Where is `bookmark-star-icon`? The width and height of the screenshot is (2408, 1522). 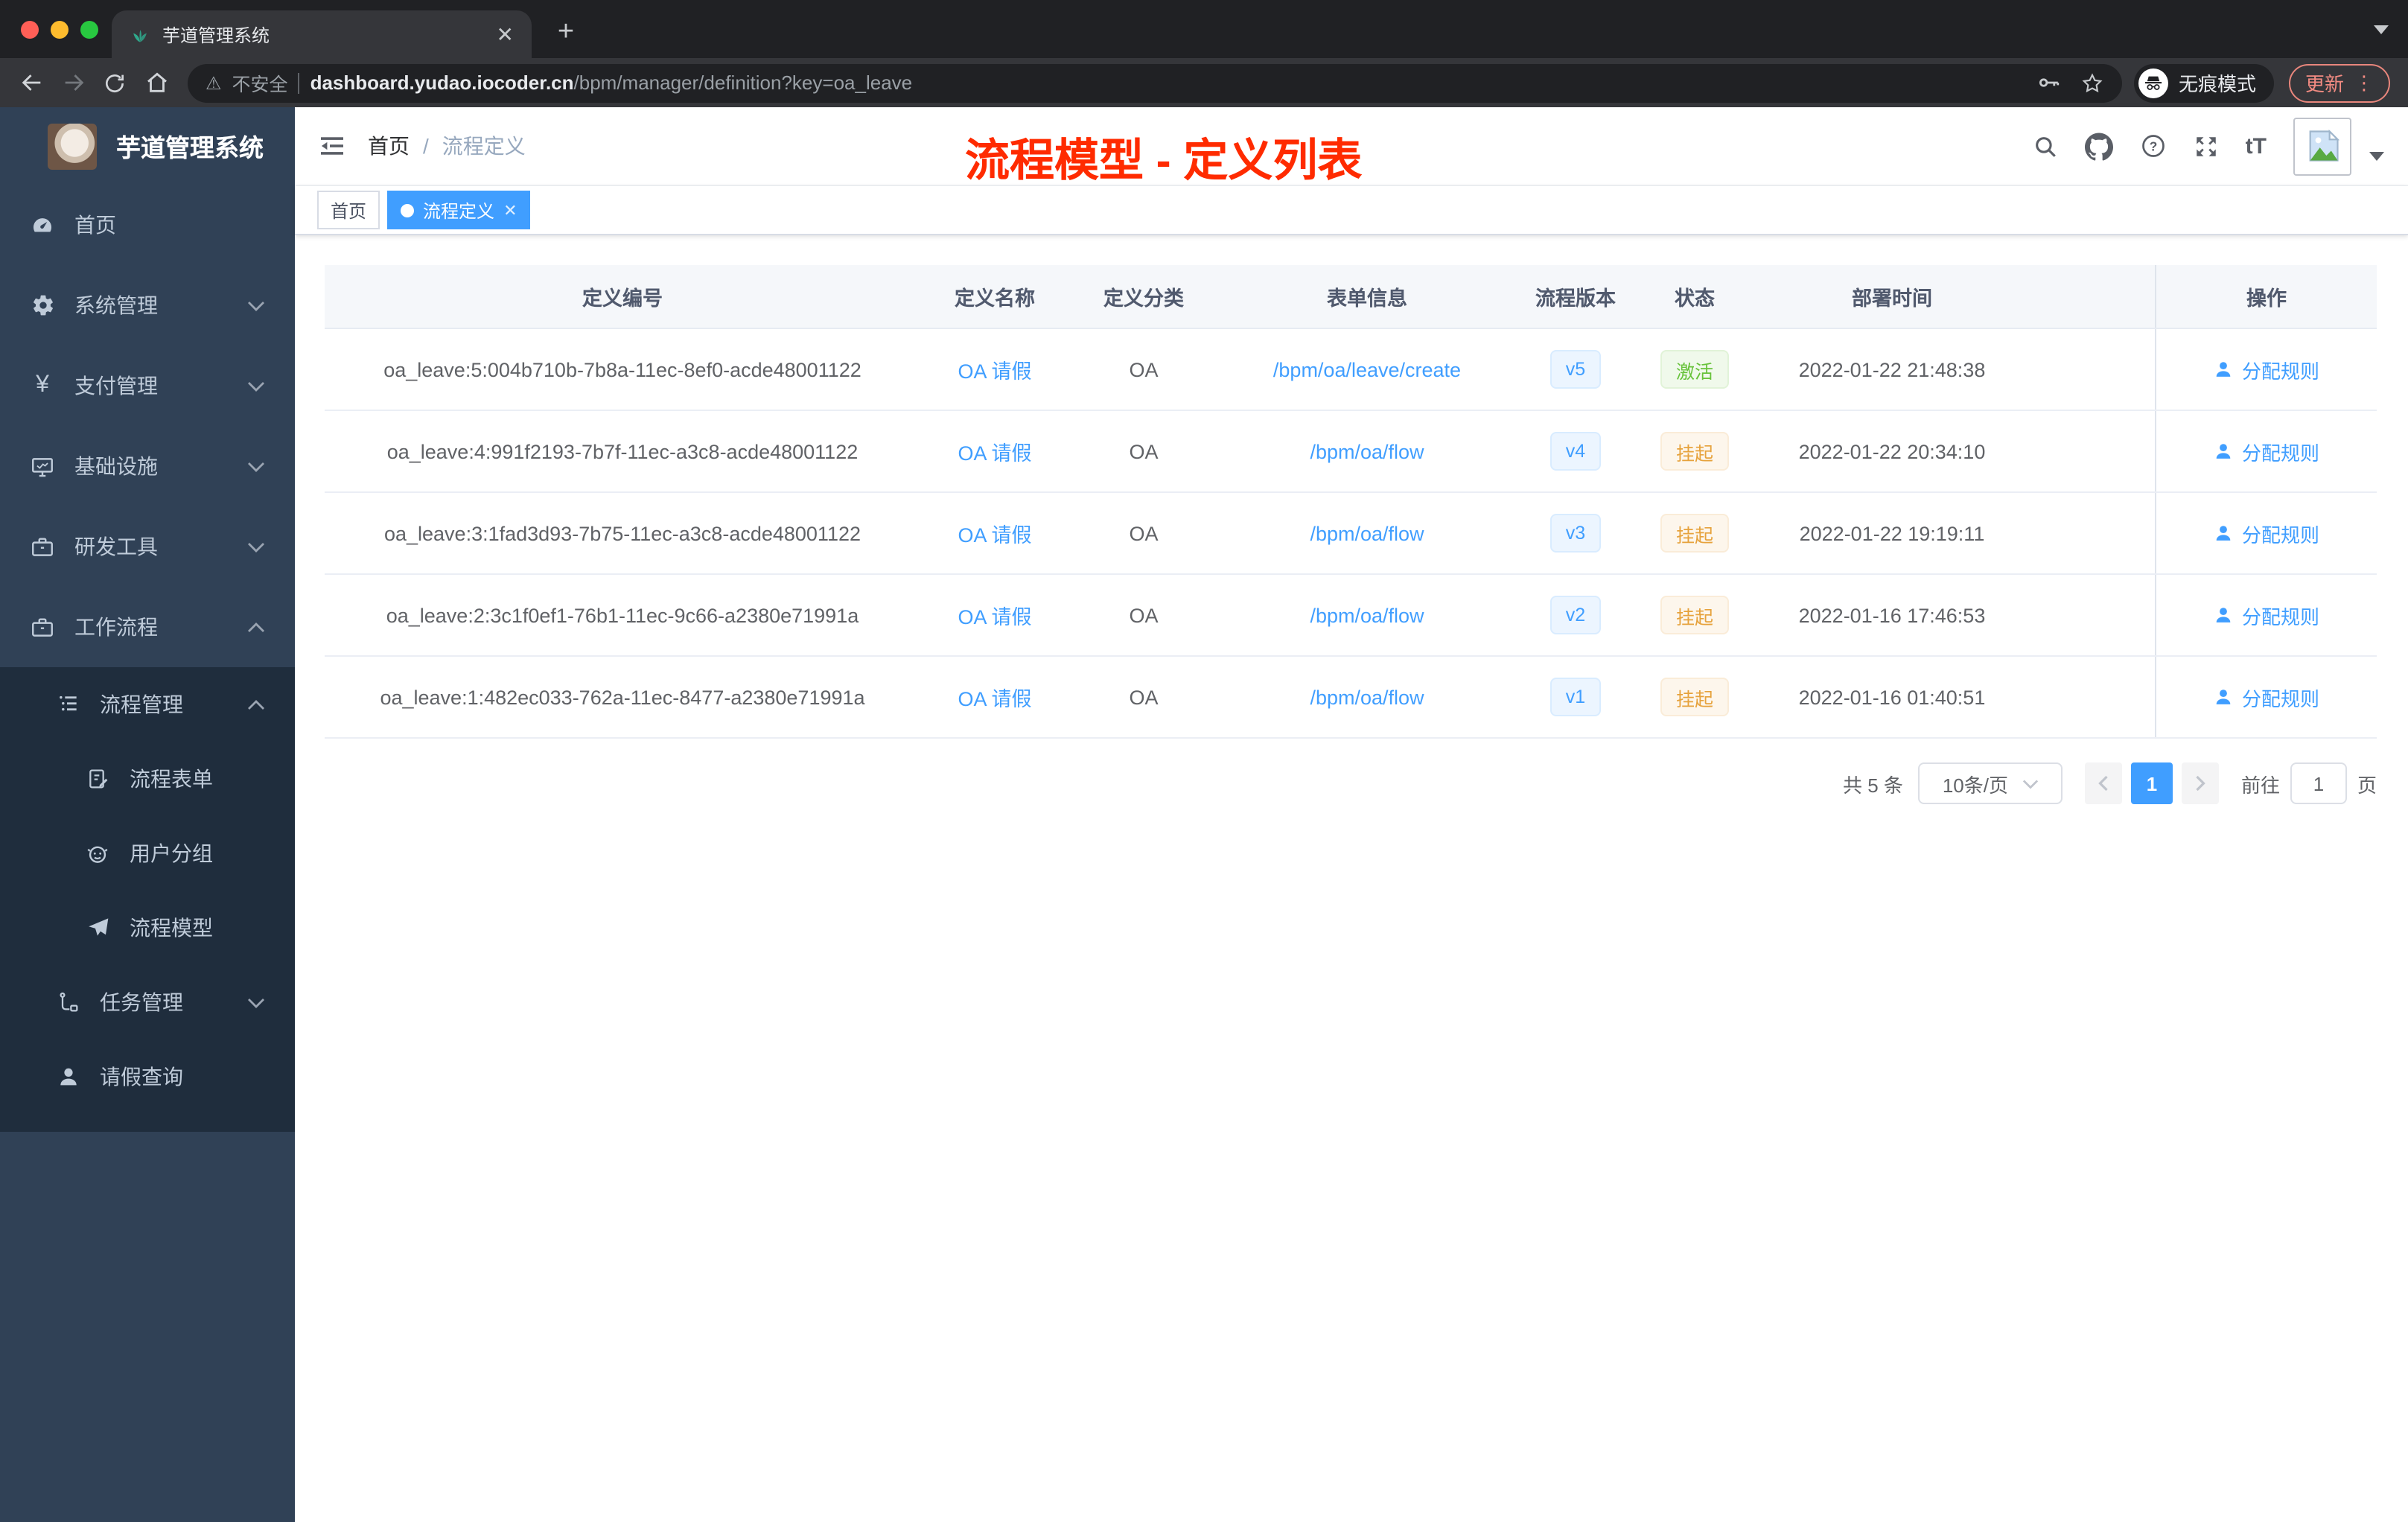
bookmark-star-icon is located at coordinates (2092, 83).